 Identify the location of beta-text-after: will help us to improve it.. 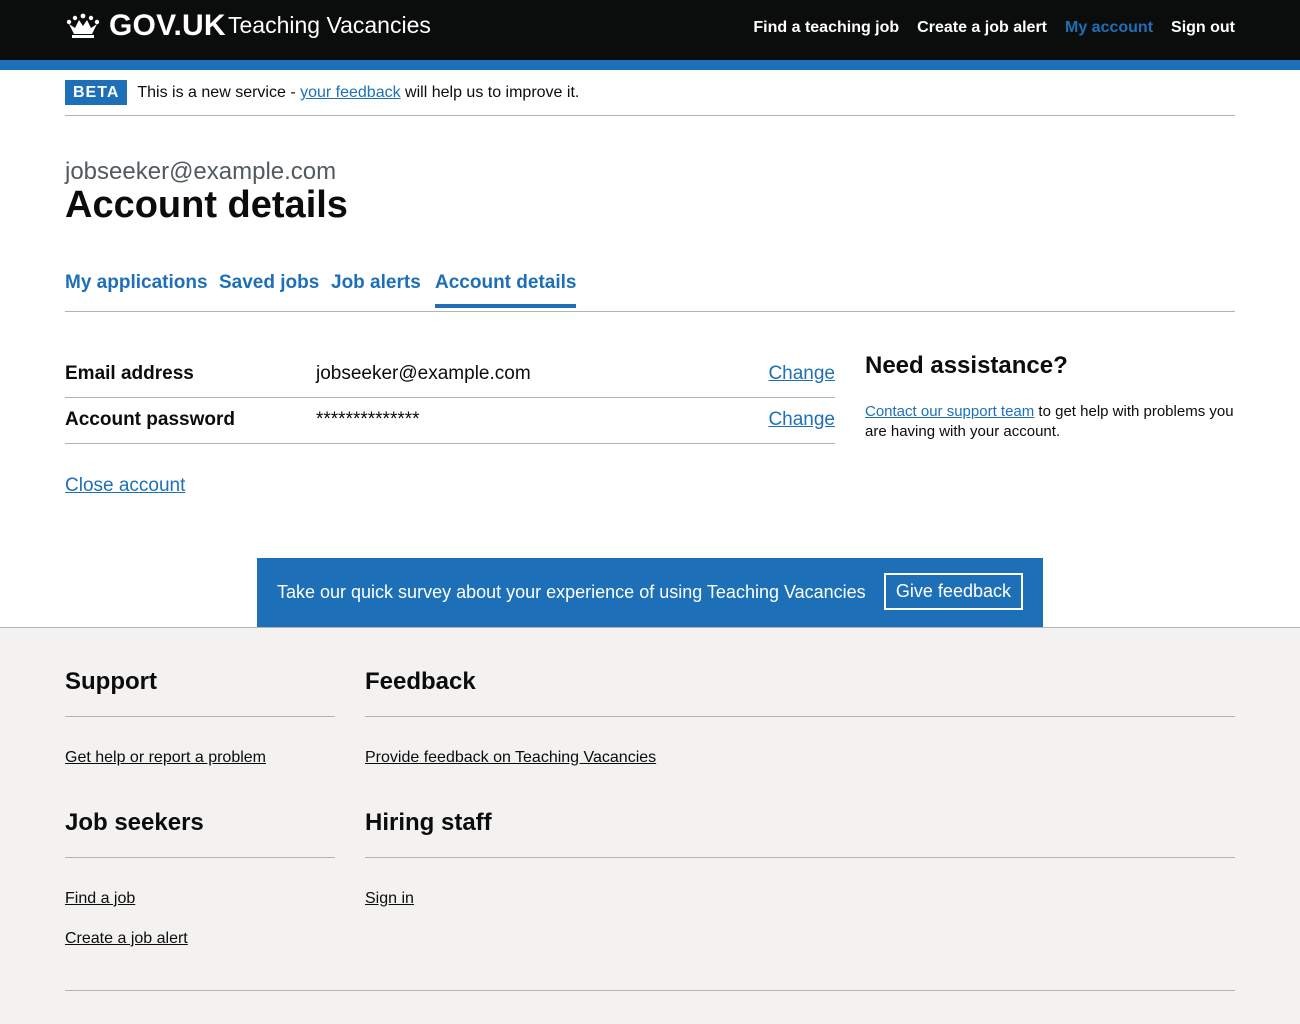
(490, 92).